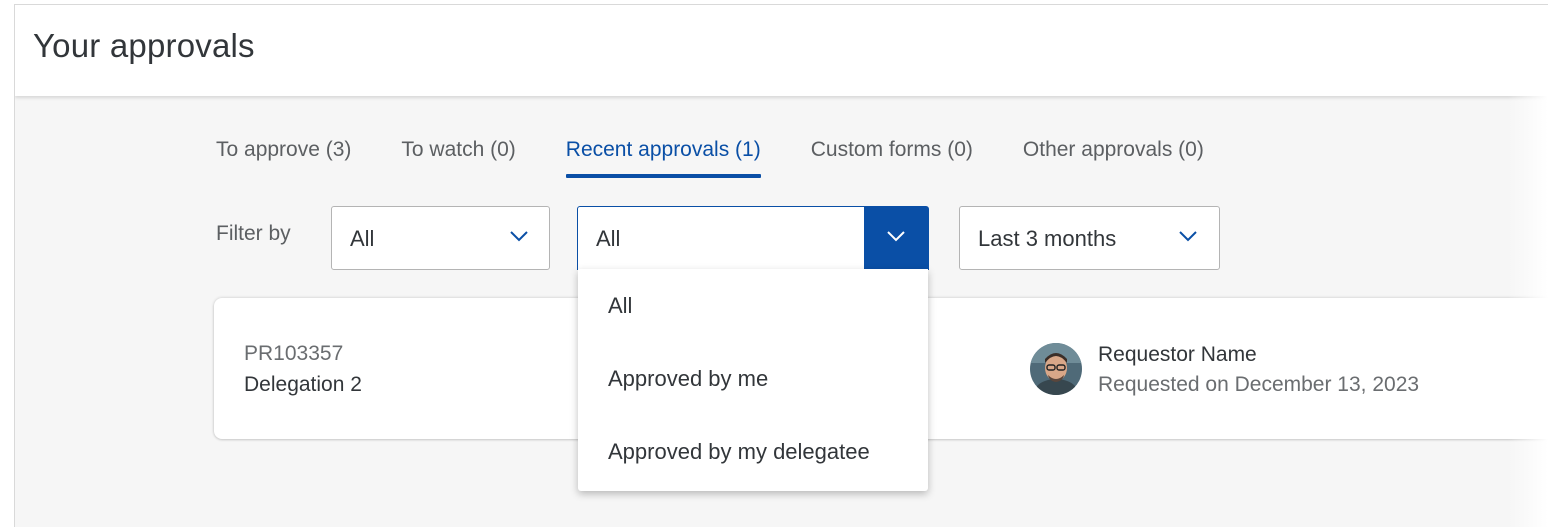 The width and height of the screenshot is (1548, 527). I want to click on user-avatar-icon, so click(1056, 369).